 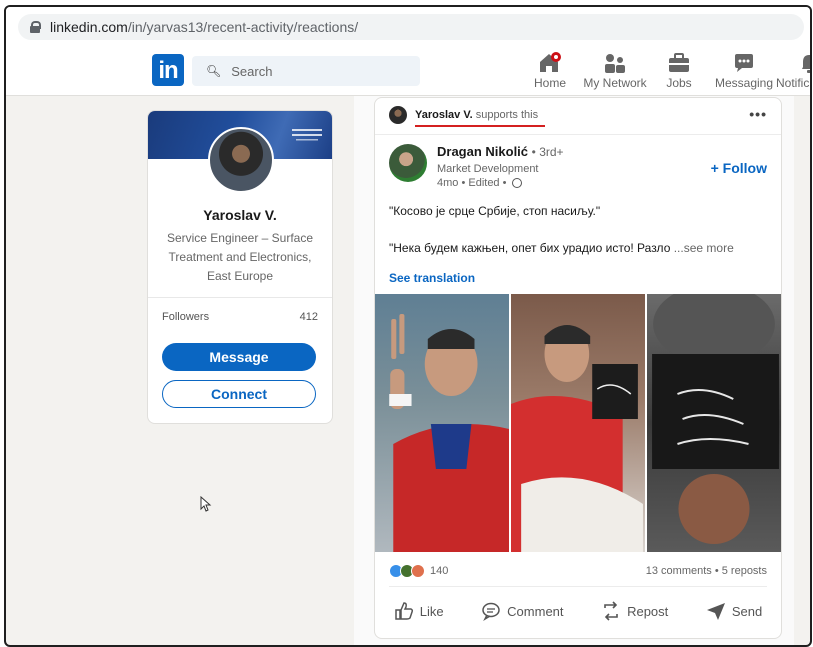 What do you see at coordinates (516, 183) in the screenshot?
I see `globe-icon` at bounding box center [516, 183].